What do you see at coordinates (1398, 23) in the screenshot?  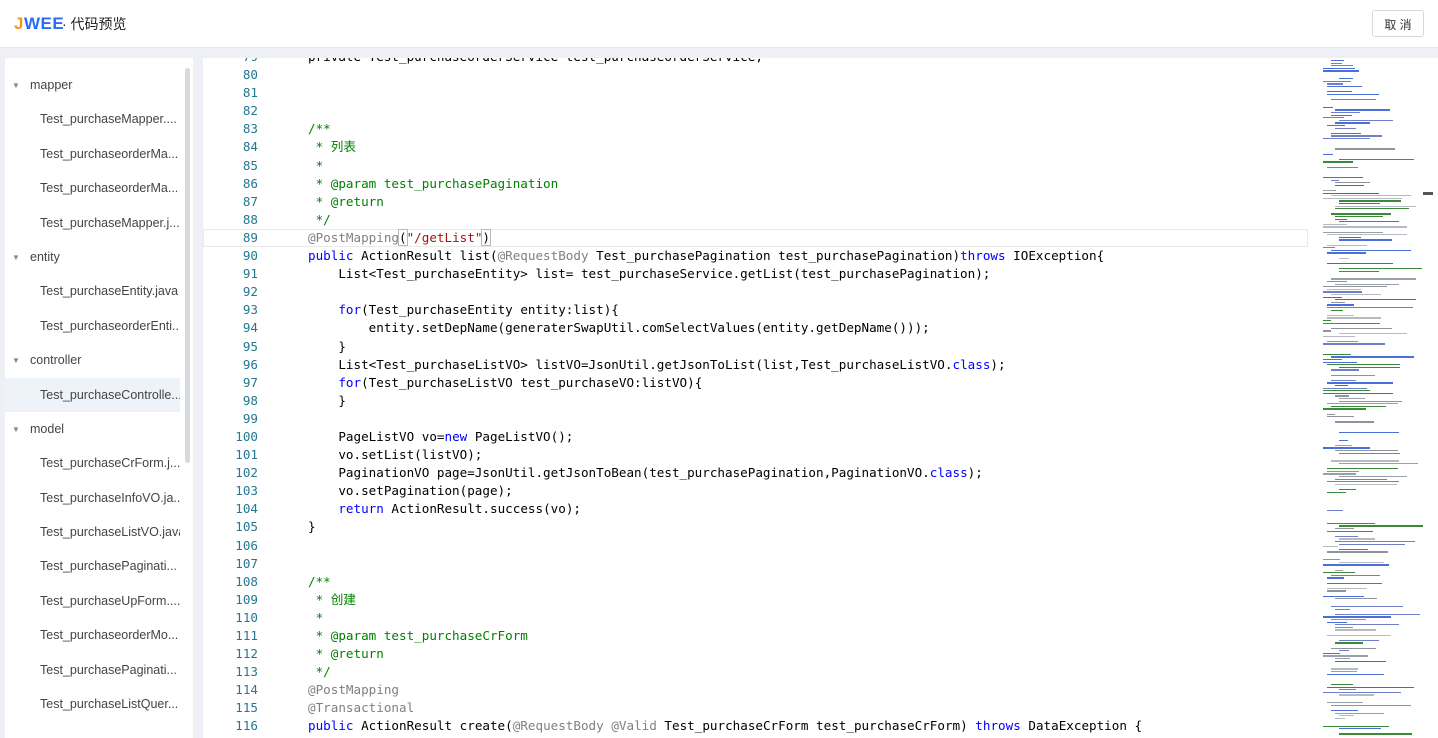 I see `cancel-button: 取 消` at bounding box center [1398, 23].